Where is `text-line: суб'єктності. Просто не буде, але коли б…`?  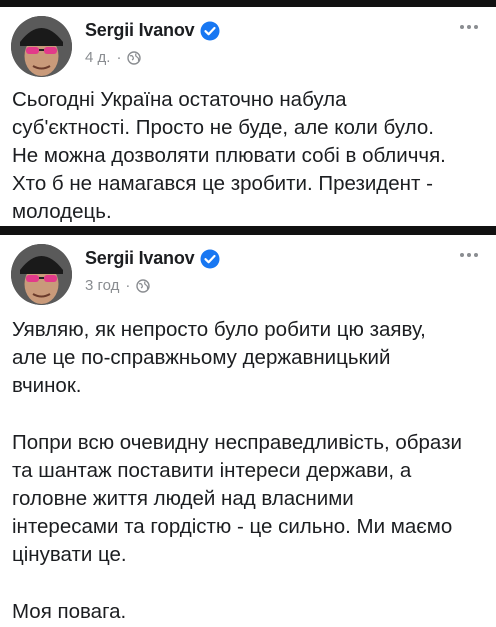
text-line: суб'єктності. Просто не буде, але коли б… is located at coordinates (223, 127).